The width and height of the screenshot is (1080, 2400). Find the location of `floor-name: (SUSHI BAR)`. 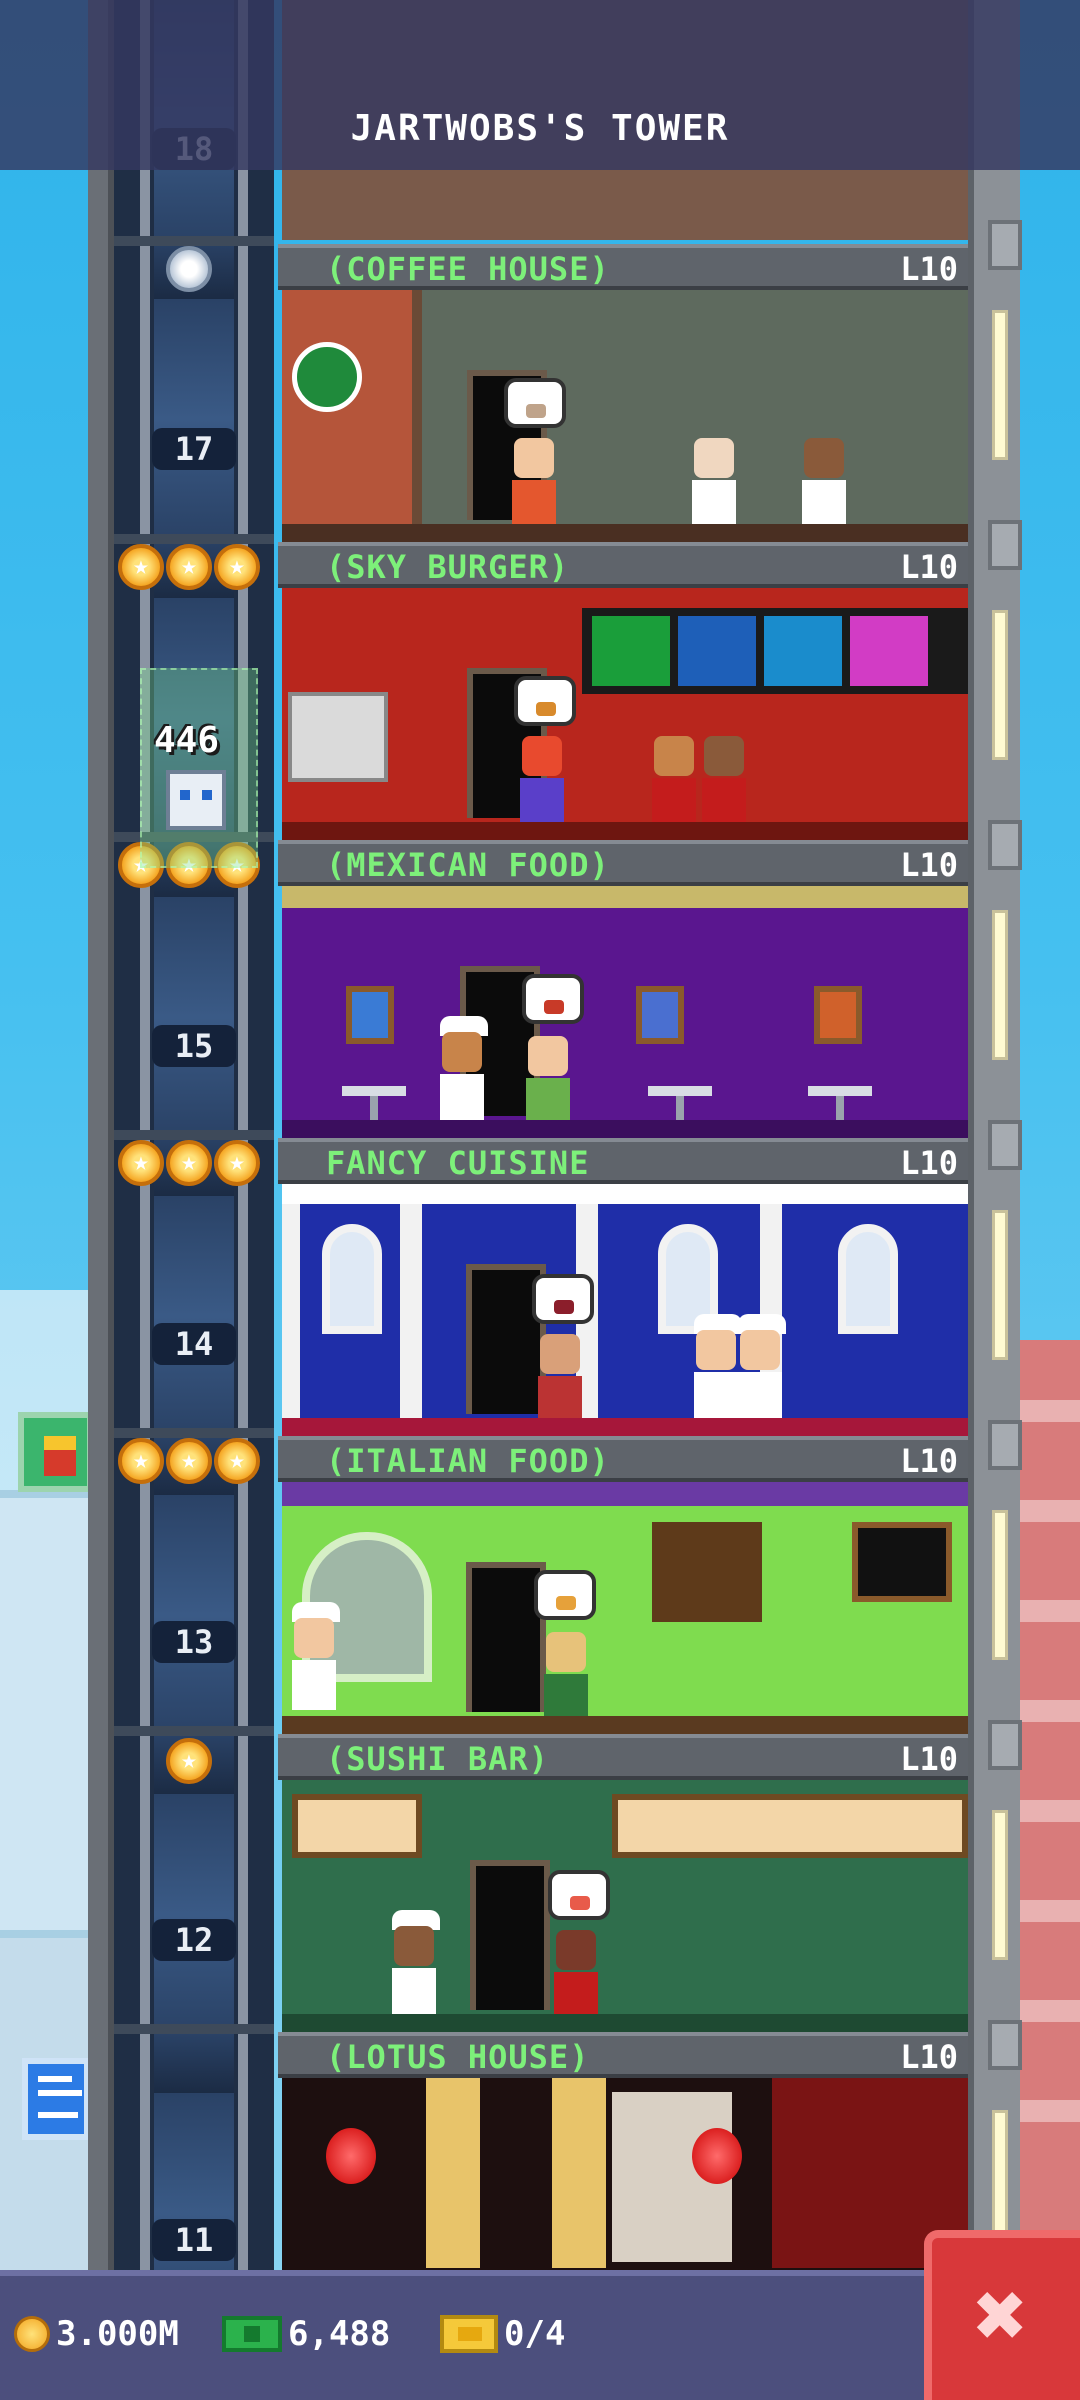

floor-name: (SUSHI BAR) is located at coordinates (437, 1759).